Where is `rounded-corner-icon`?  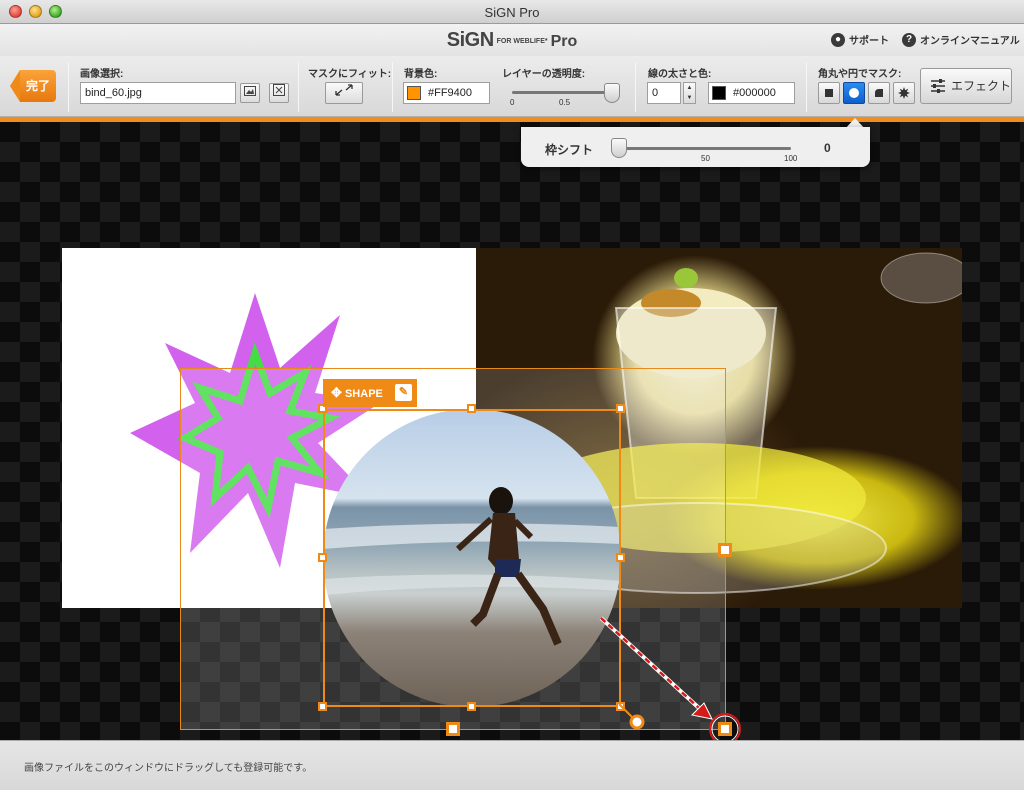 rounded-corner-icon is located at coordinates (879, 93).